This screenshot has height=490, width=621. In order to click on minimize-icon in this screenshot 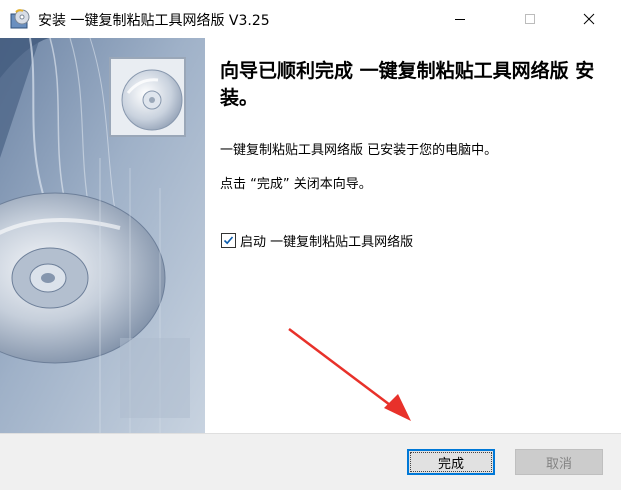, I will do `click(460, 19)`.